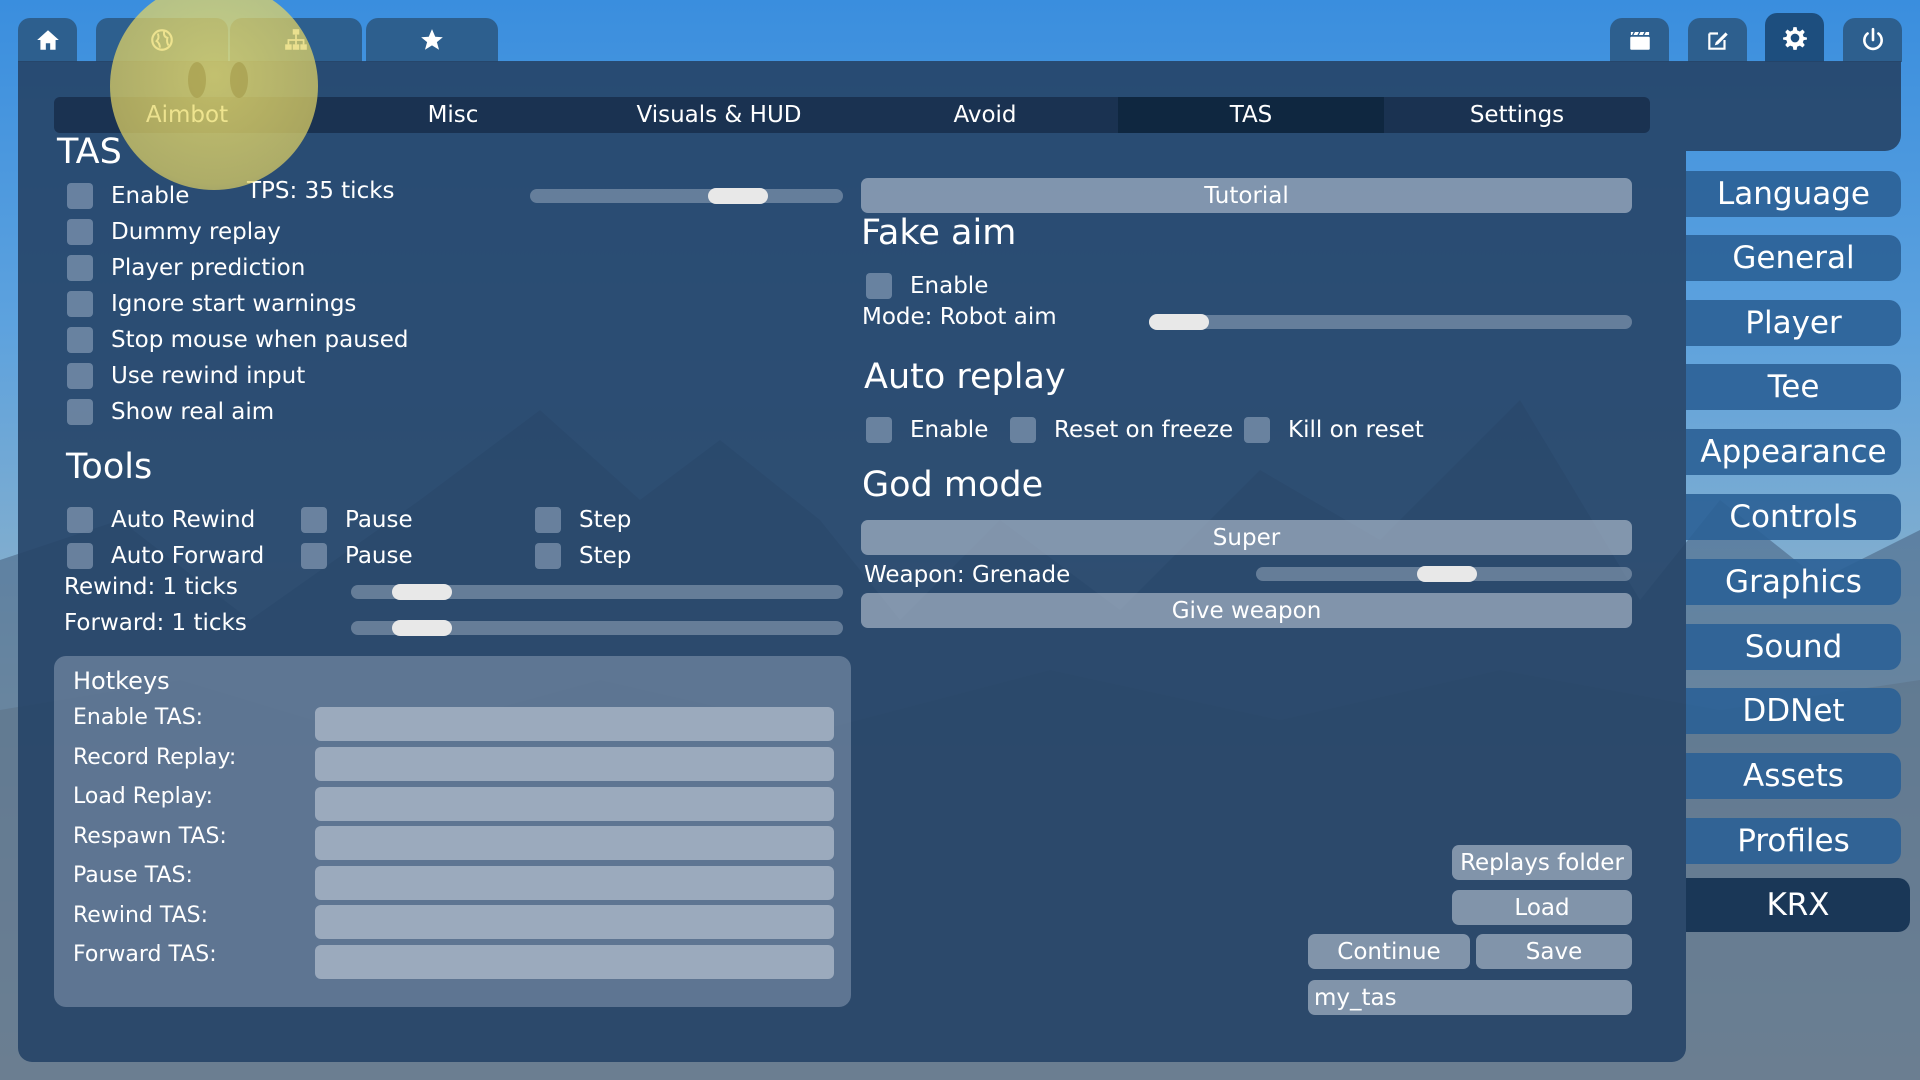  Describe the element at coordinates (574, 843) in the screenshot. I see `hotkey-input-respawn-tas` at that location.